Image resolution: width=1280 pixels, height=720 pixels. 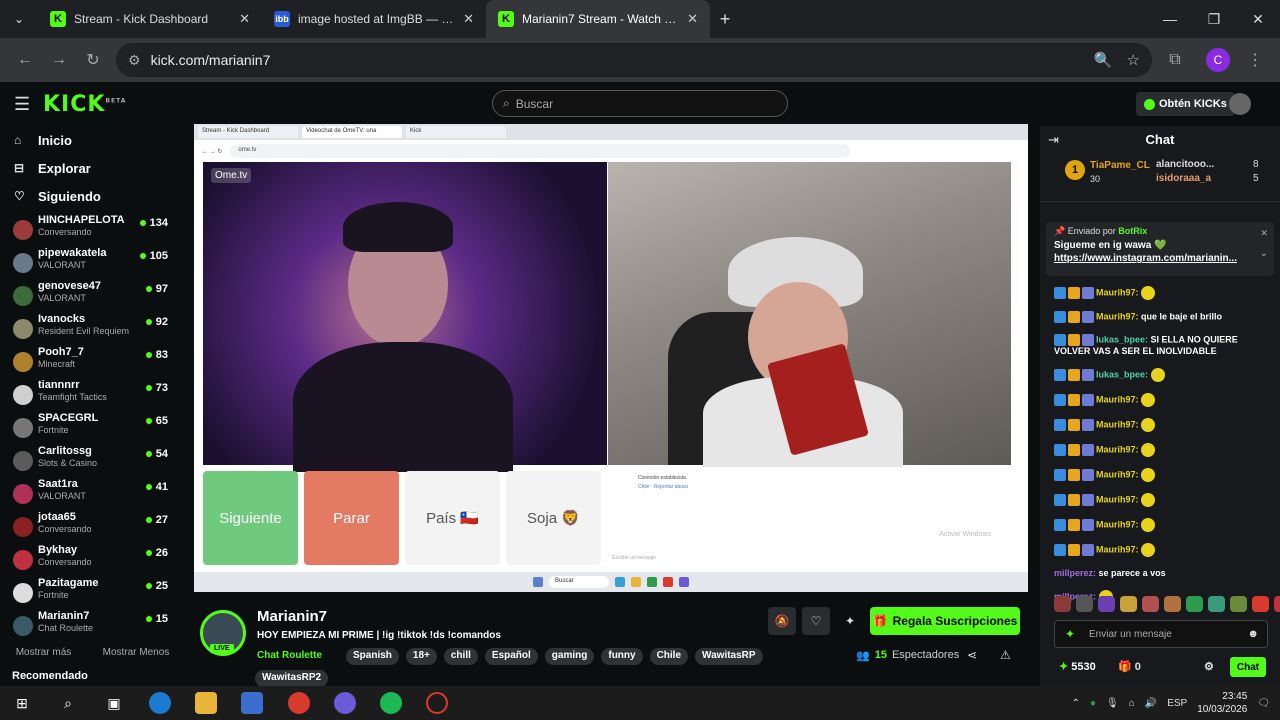 I want to click on pin-icon: ✦, so click(x=850, y=621).